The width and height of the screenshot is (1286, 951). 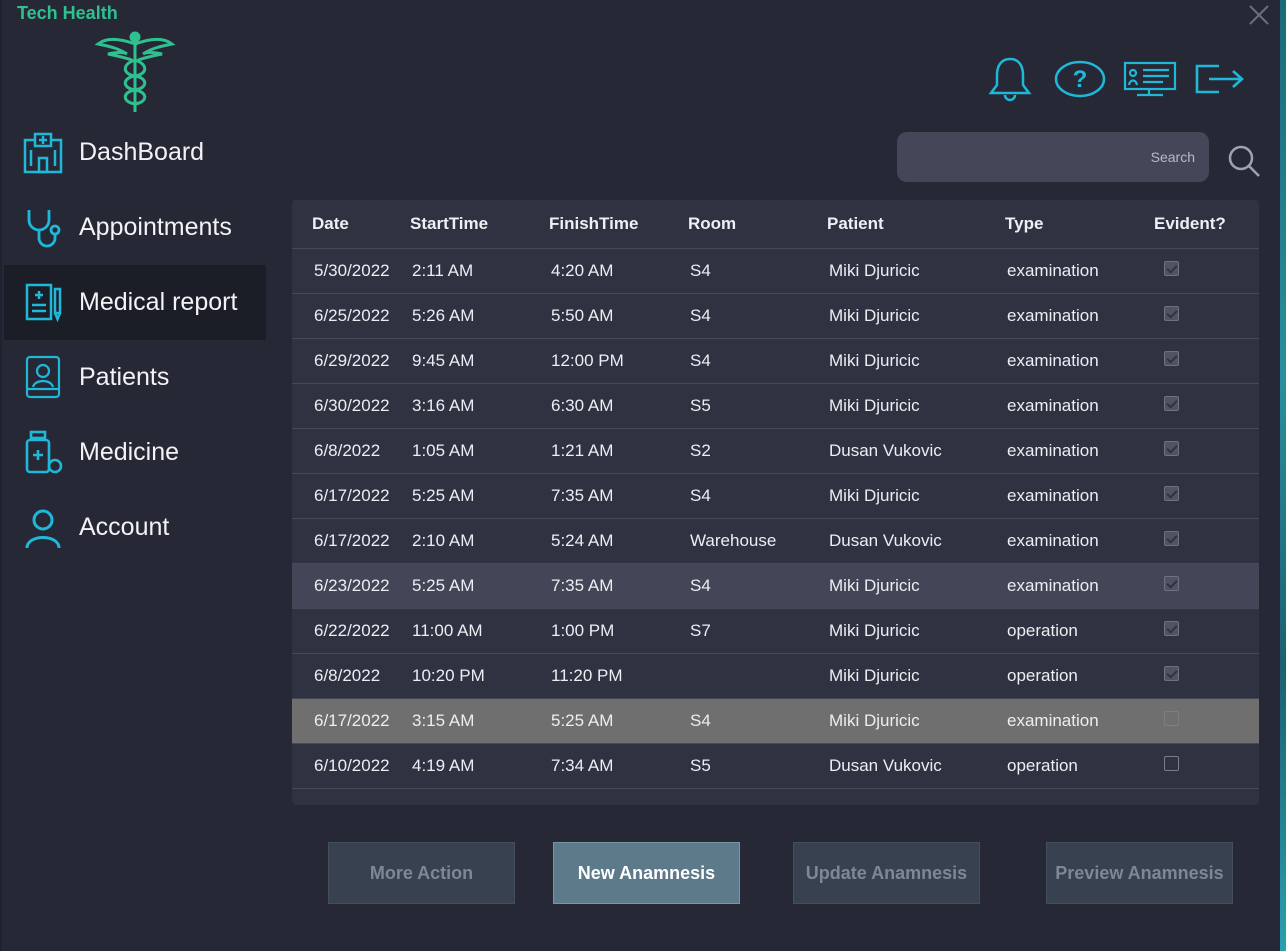 I want to click on sidebar-item-appointments: Appointments, so click(x=135, y=227).